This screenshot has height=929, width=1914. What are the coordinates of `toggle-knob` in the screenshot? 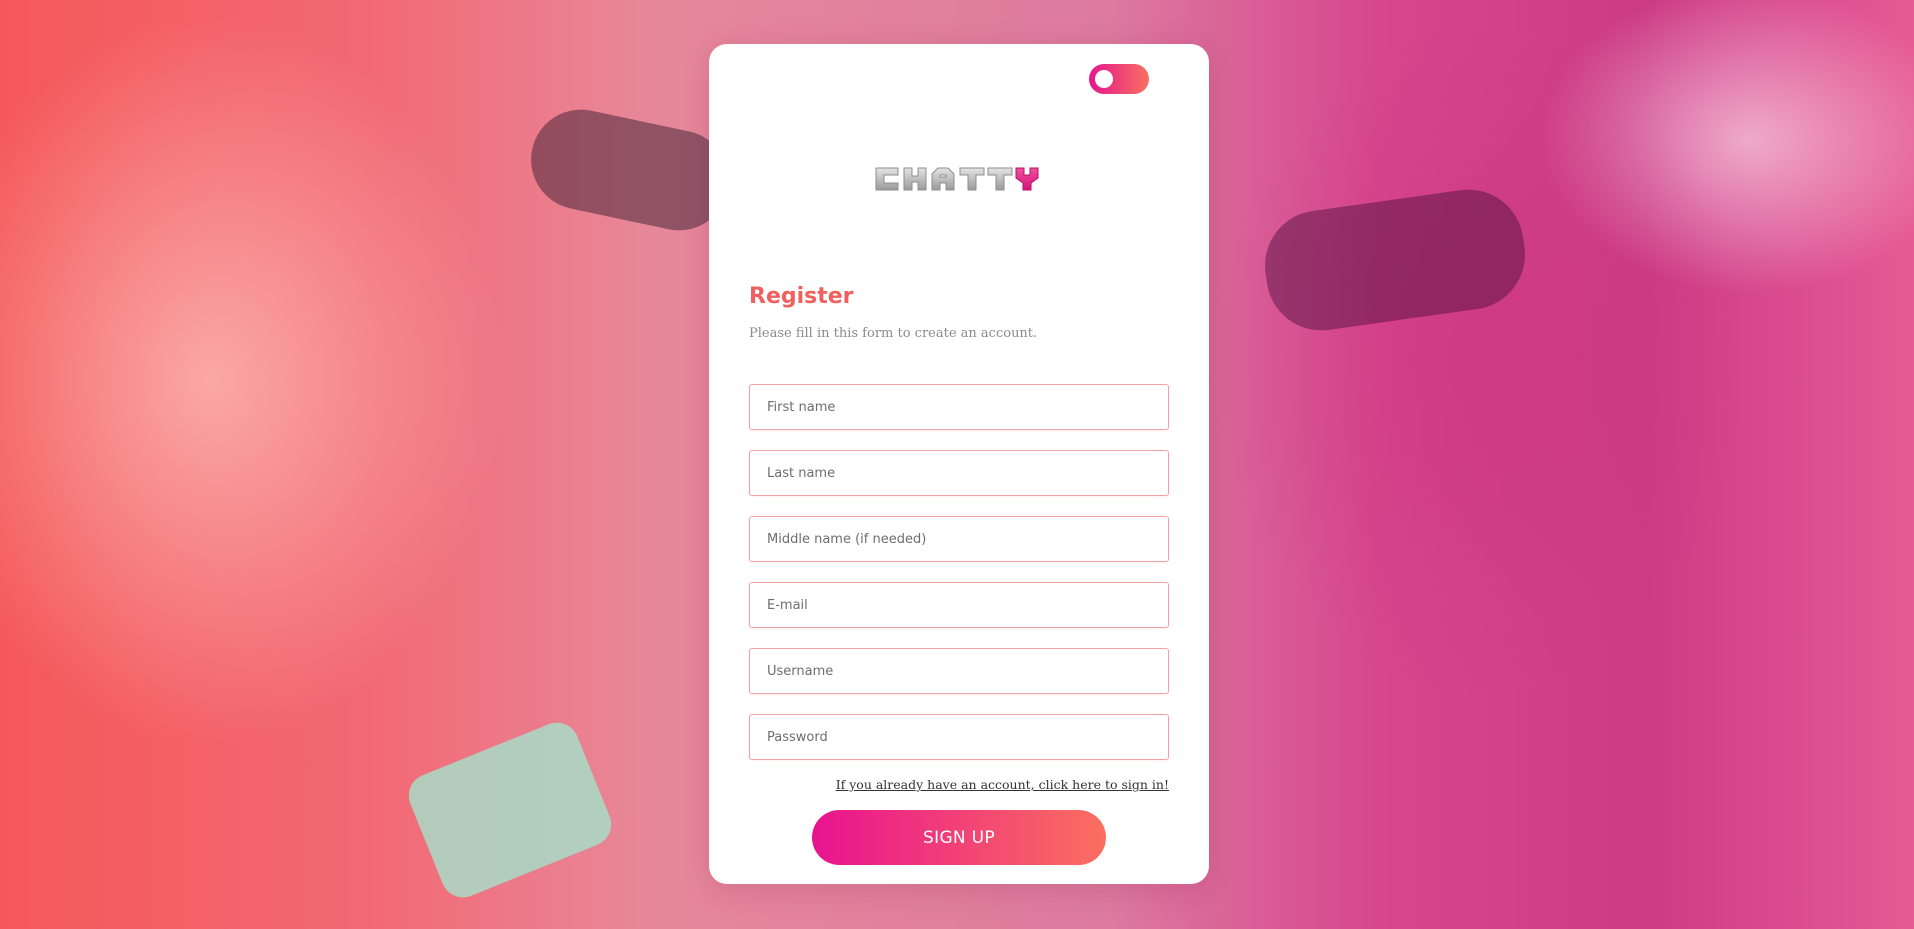 It's located at (1104, 79).